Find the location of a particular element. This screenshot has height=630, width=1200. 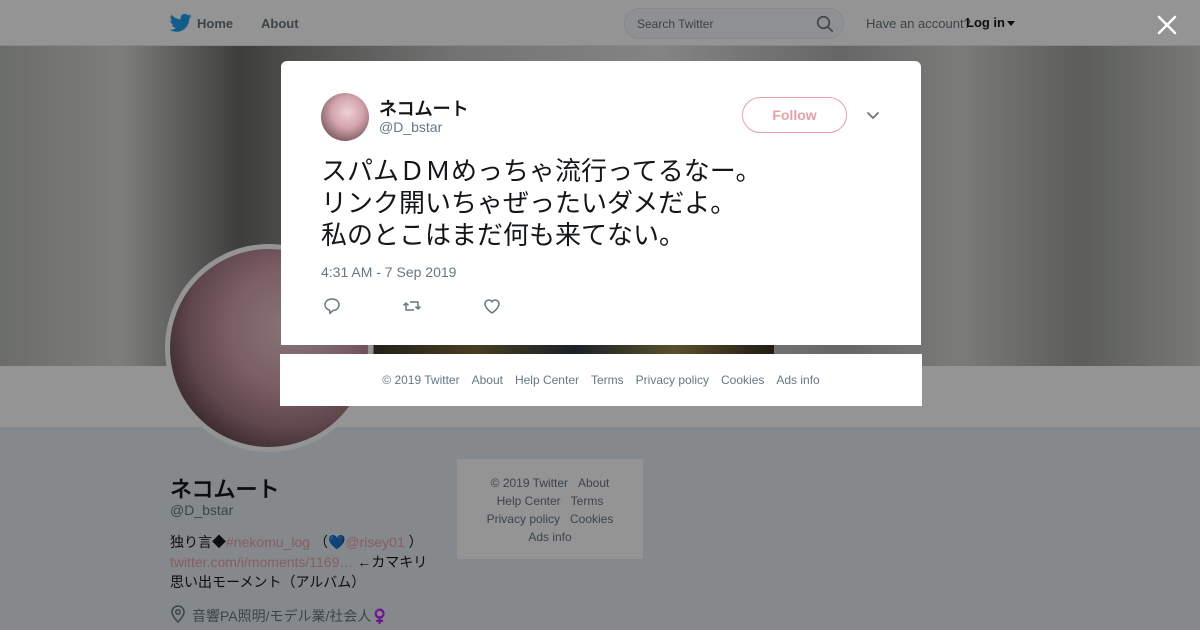

reply-icon is located at coordinates (332, 306).